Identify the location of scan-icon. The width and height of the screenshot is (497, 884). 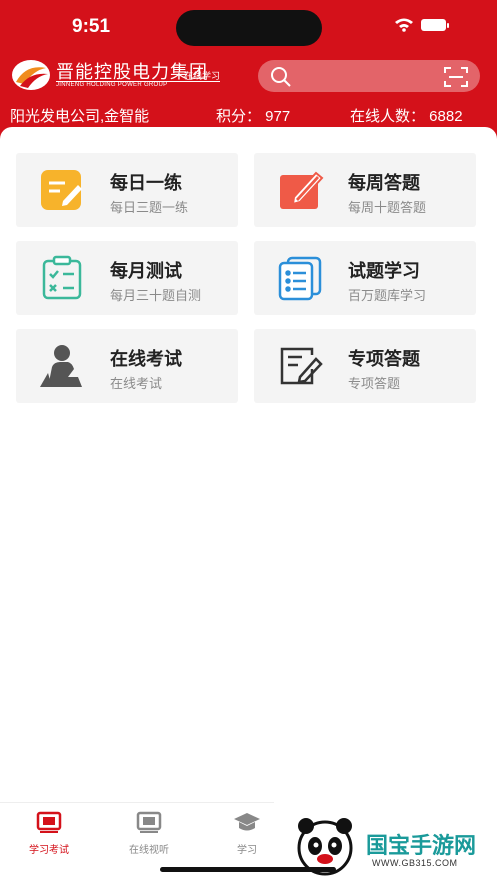
(456, 79).